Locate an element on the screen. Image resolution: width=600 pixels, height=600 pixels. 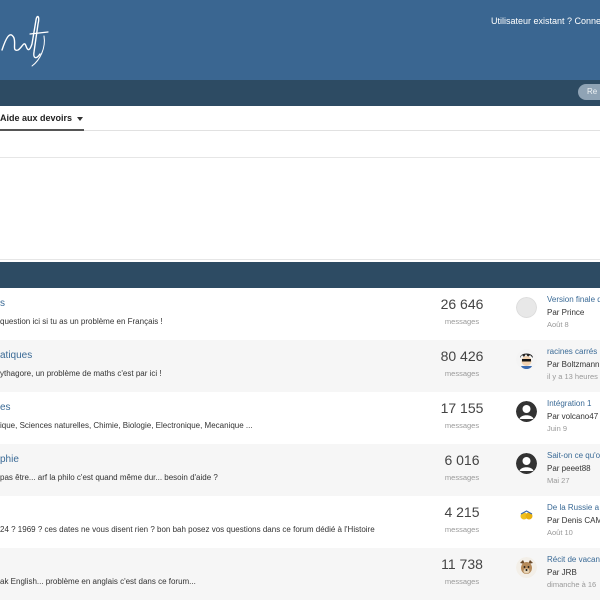
last-post-author: Par peeet88 is located at coordinates (569, 468).